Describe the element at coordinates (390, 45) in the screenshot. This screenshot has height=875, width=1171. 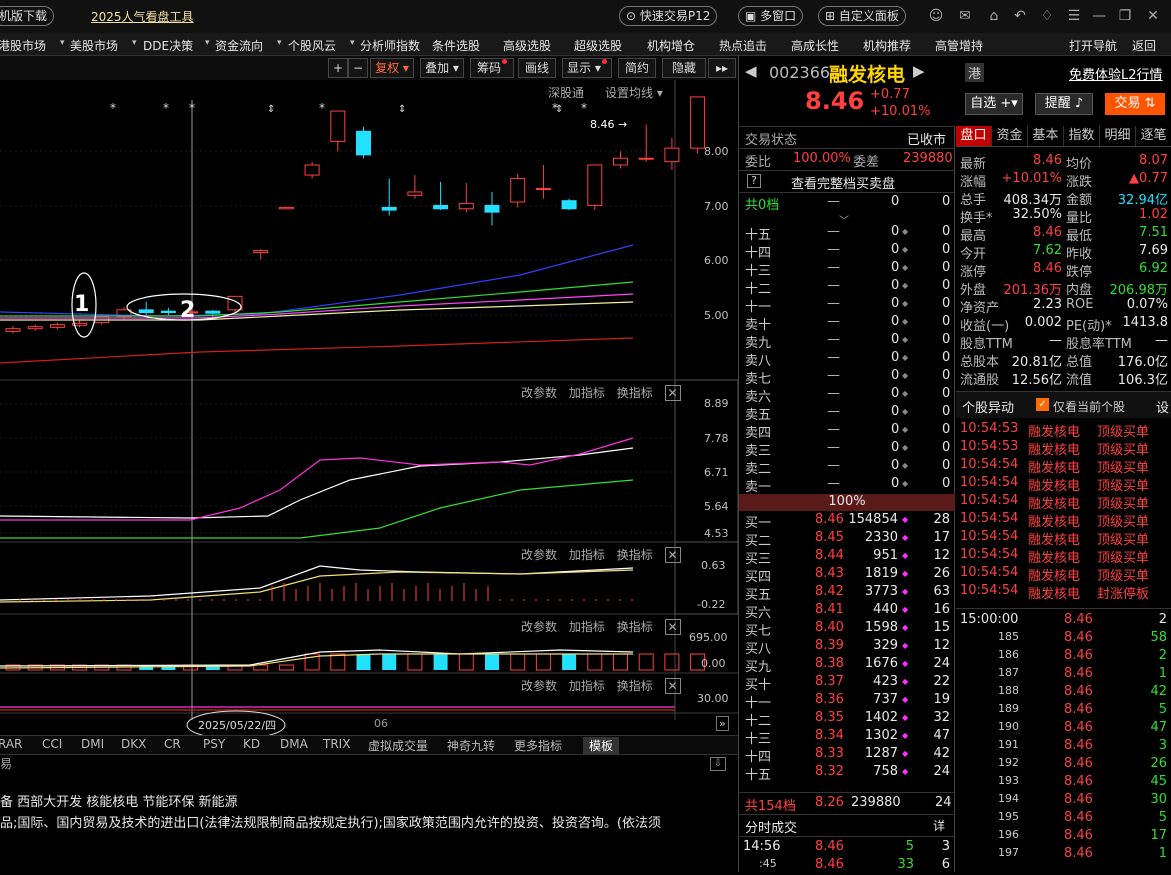
I see `menu-item: 分析师指数` at that location.